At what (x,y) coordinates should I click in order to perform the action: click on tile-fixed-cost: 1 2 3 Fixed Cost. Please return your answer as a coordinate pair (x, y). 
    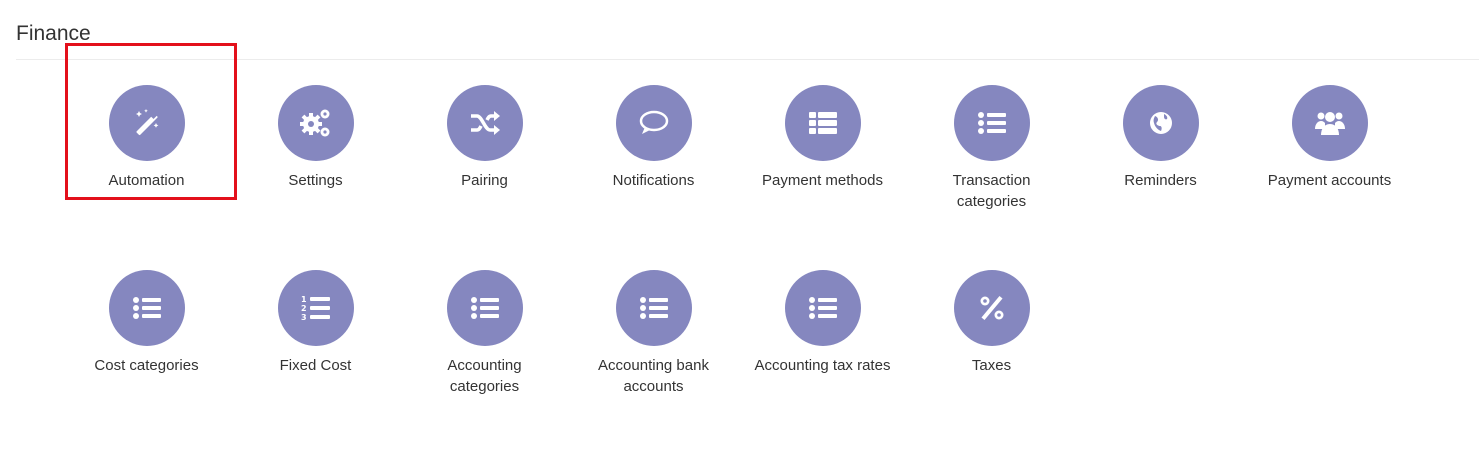
    Looking at the image, I should click on (315, 362).